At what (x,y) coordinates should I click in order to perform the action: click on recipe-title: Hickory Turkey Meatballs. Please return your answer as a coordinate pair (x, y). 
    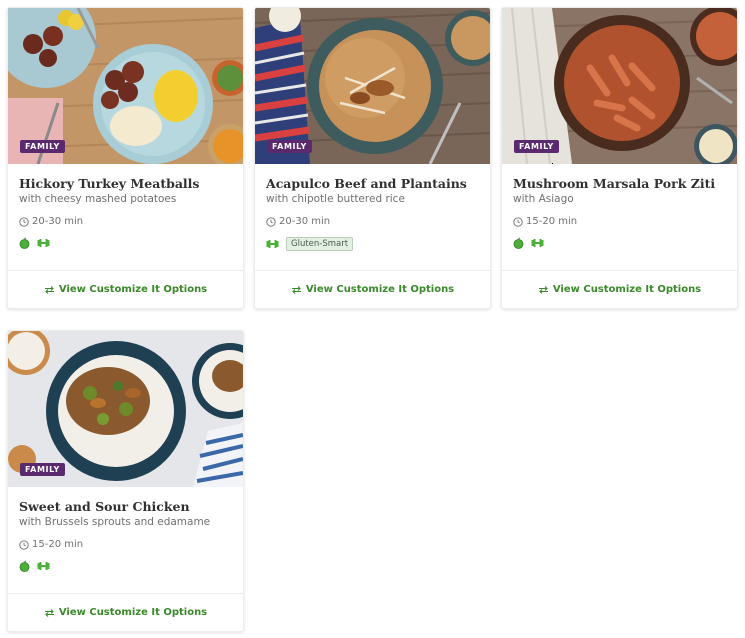
    Looking at the image, I should click on (125, 184).